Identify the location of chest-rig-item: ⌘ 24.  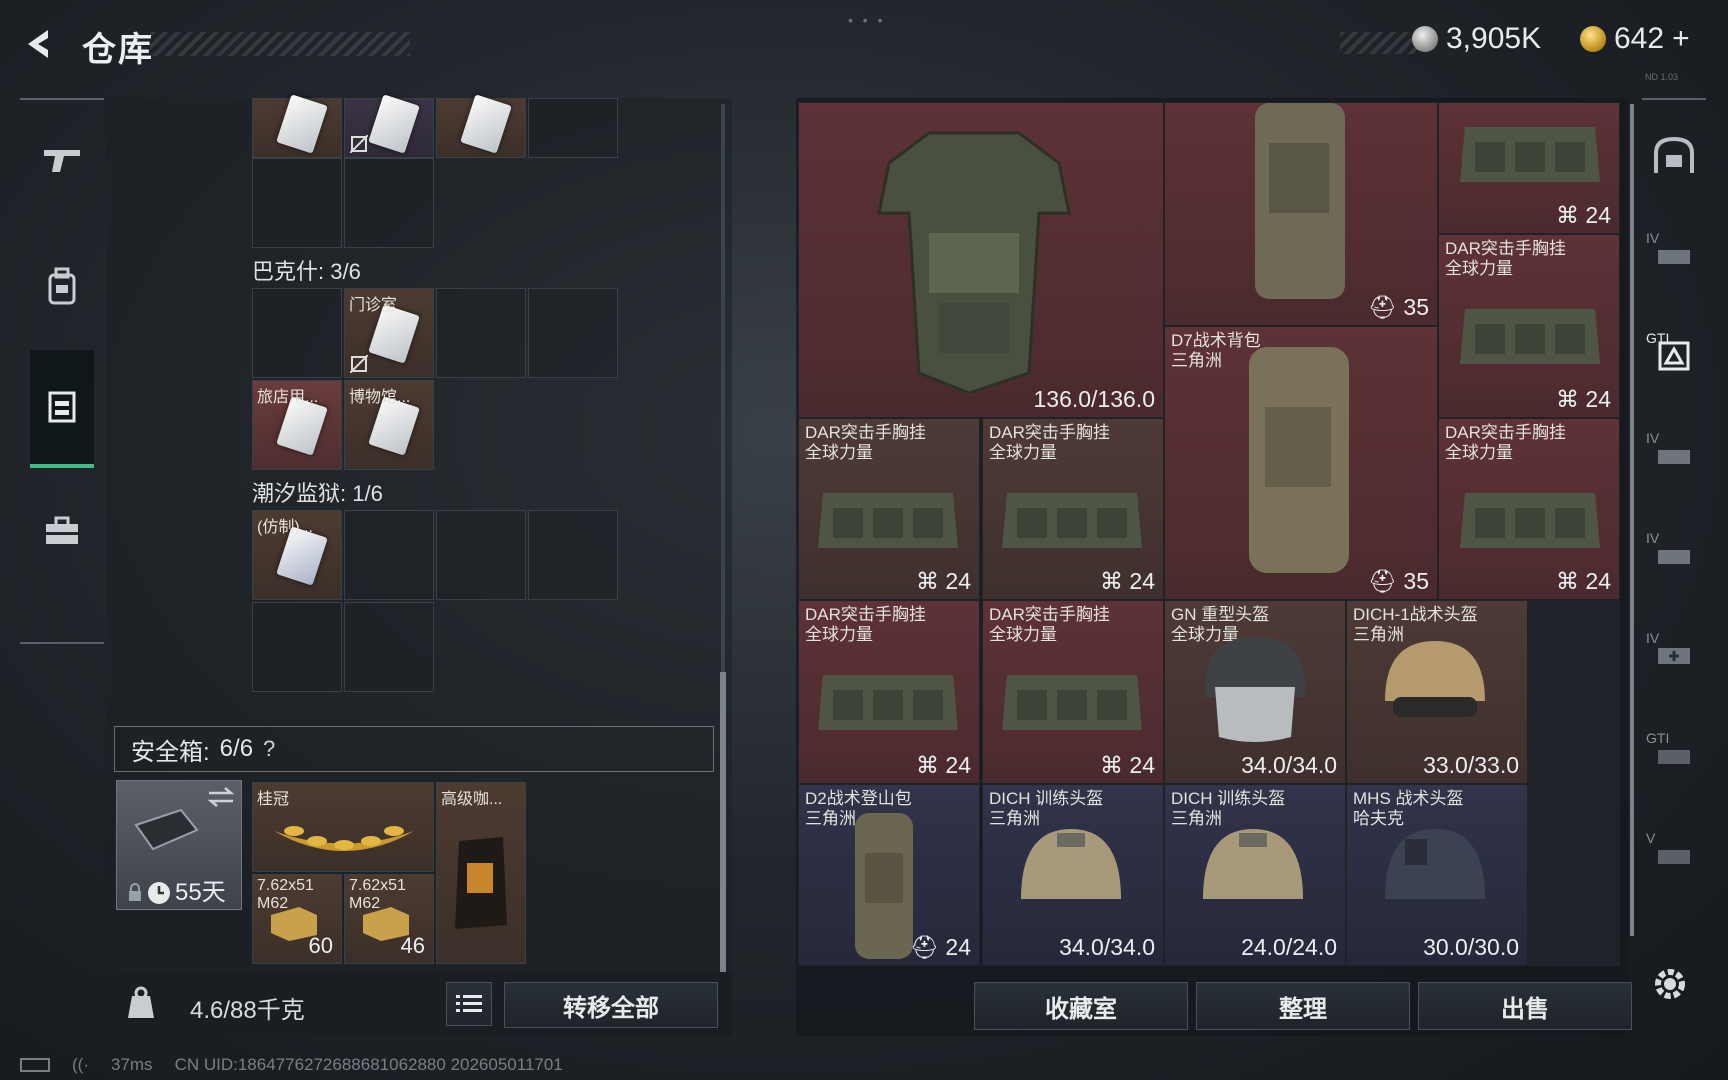
(1529, 168).